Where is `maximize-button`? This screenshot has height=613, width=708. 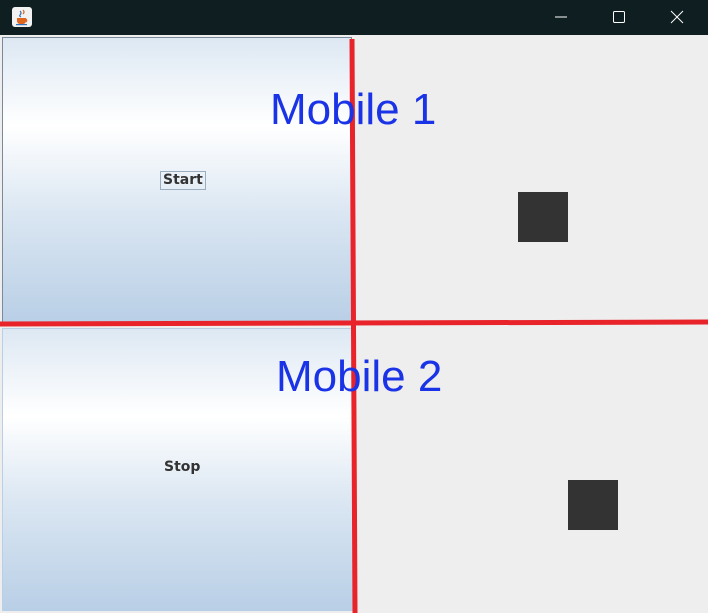 maximize-button is located at coordinates (619, 17).